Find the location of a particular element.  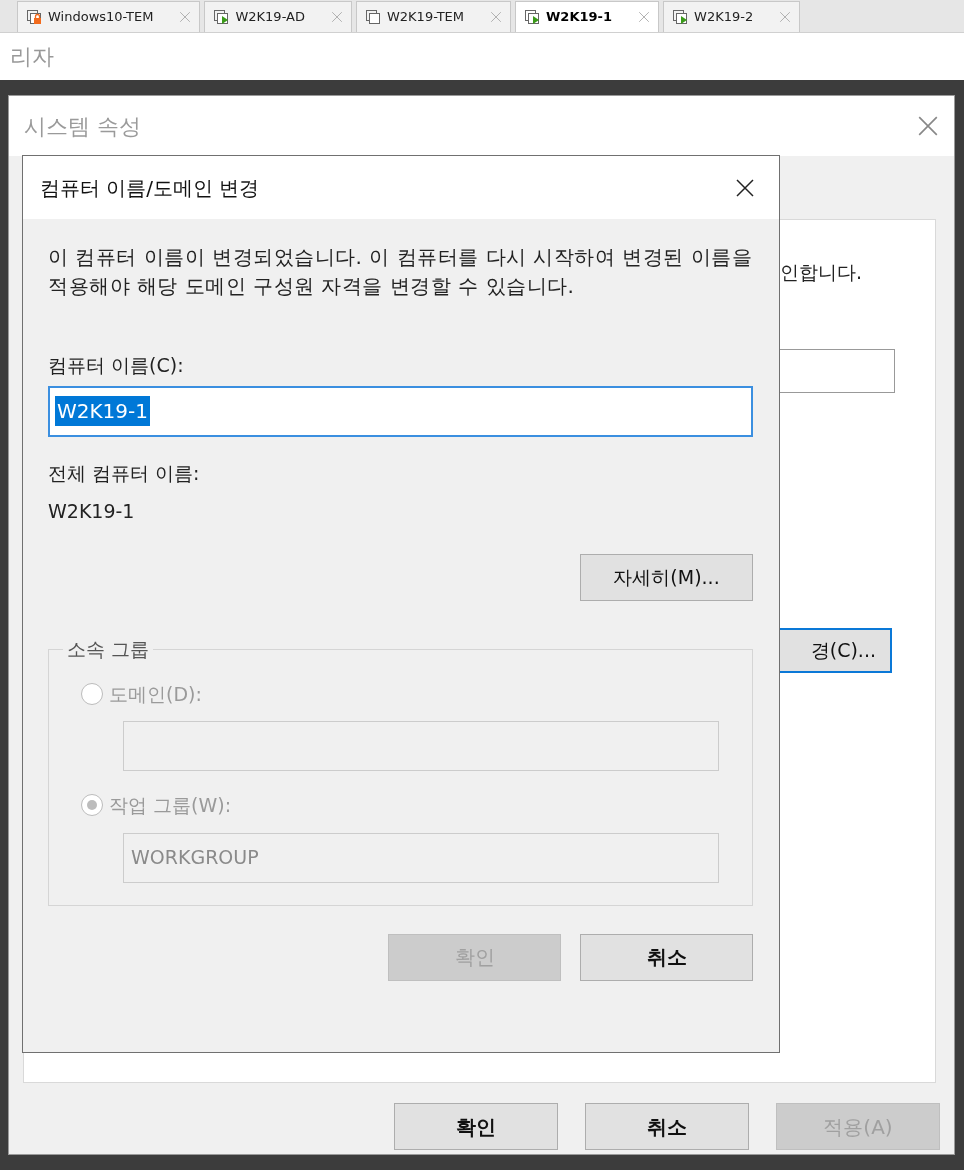

vm-lock-icon is located at coordinates (34, 17).